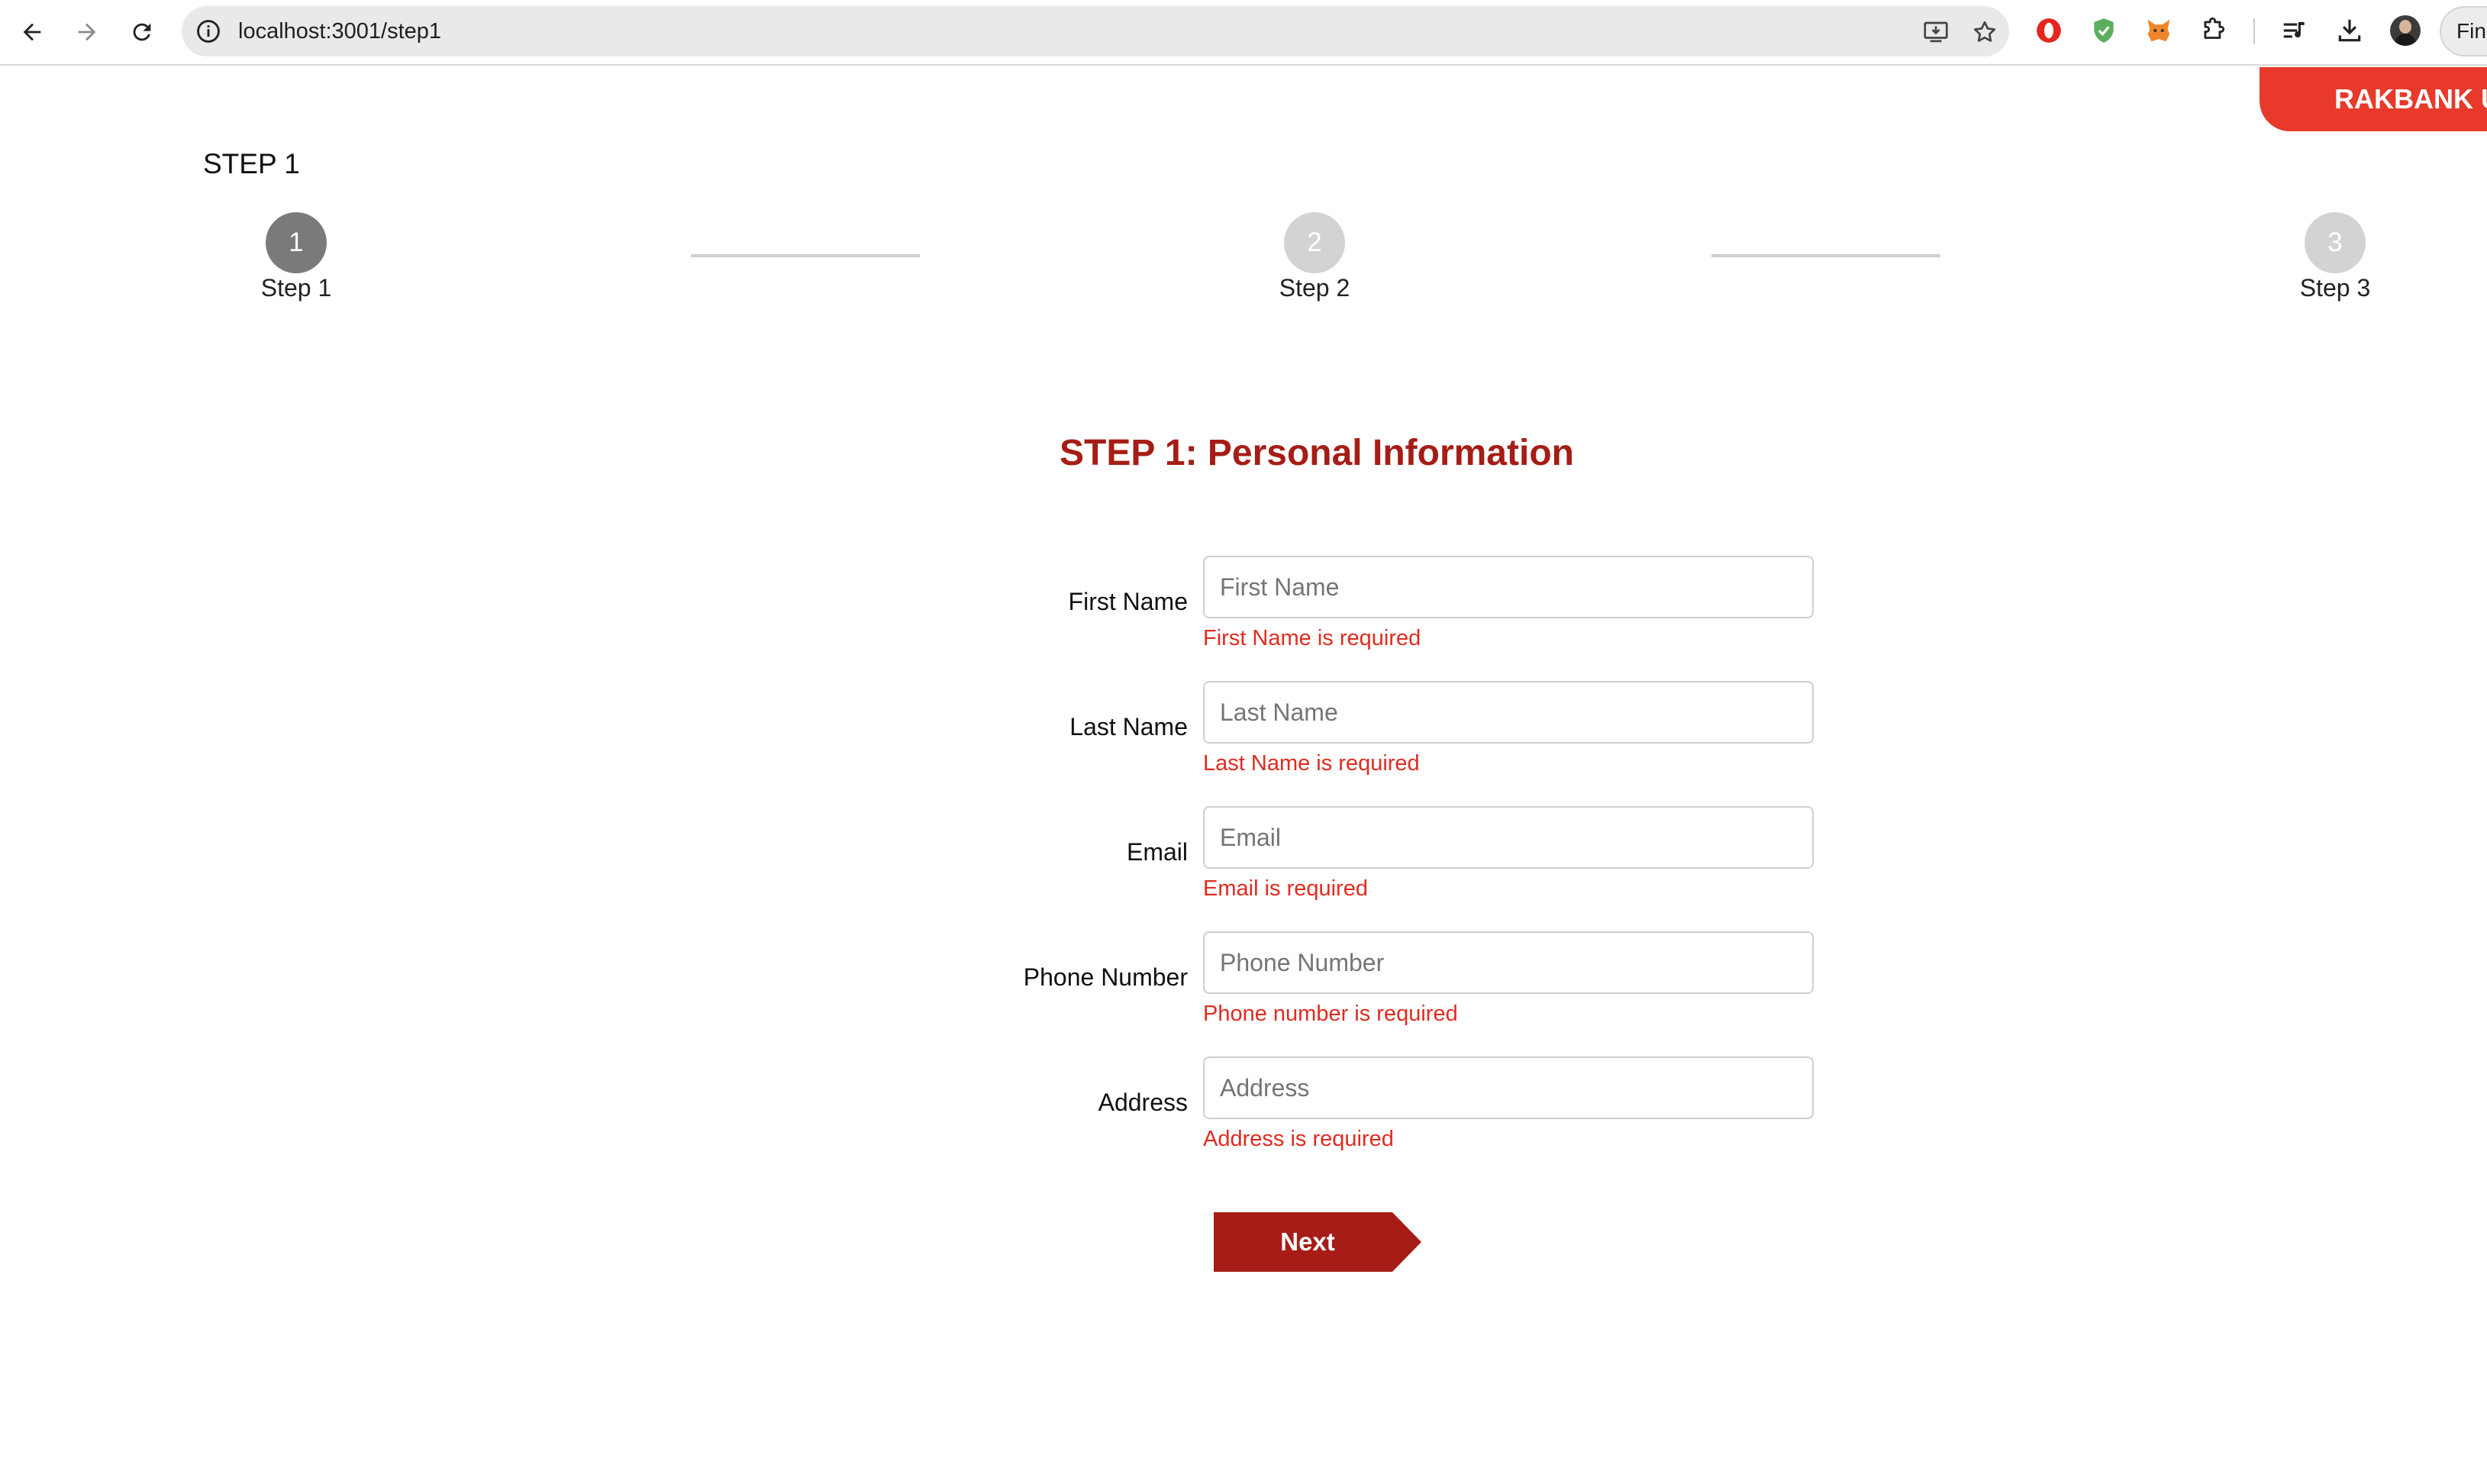 The height and width of the screenshot is (1484, 2487). What do you see at coordinates (1312, 638) in the screenshot?
I see `first-name-error: First Name is required` at bounding box center [1312, 638].